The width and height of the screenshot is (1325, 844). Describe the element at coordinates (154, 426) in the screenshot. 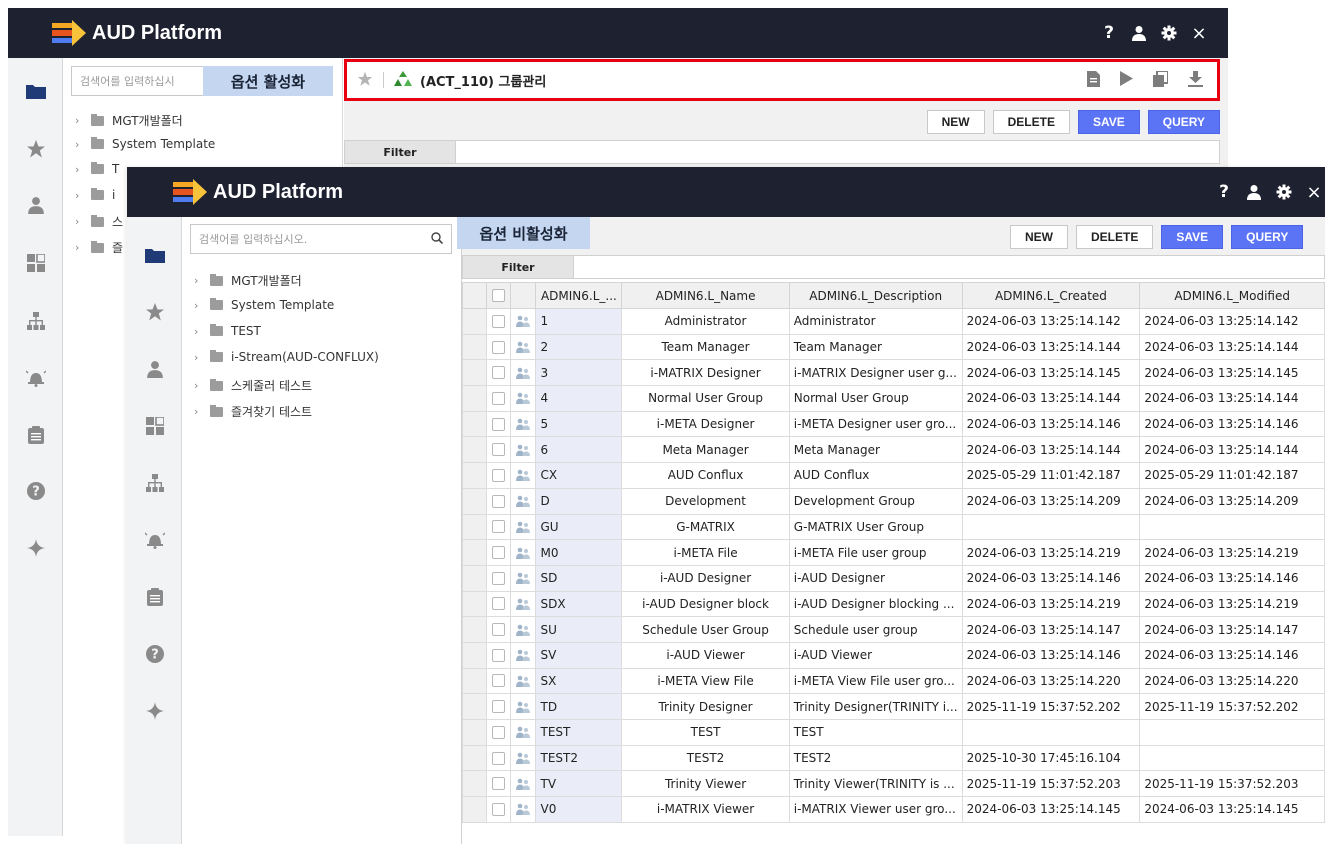

I see `dashboard-icon` at that location.